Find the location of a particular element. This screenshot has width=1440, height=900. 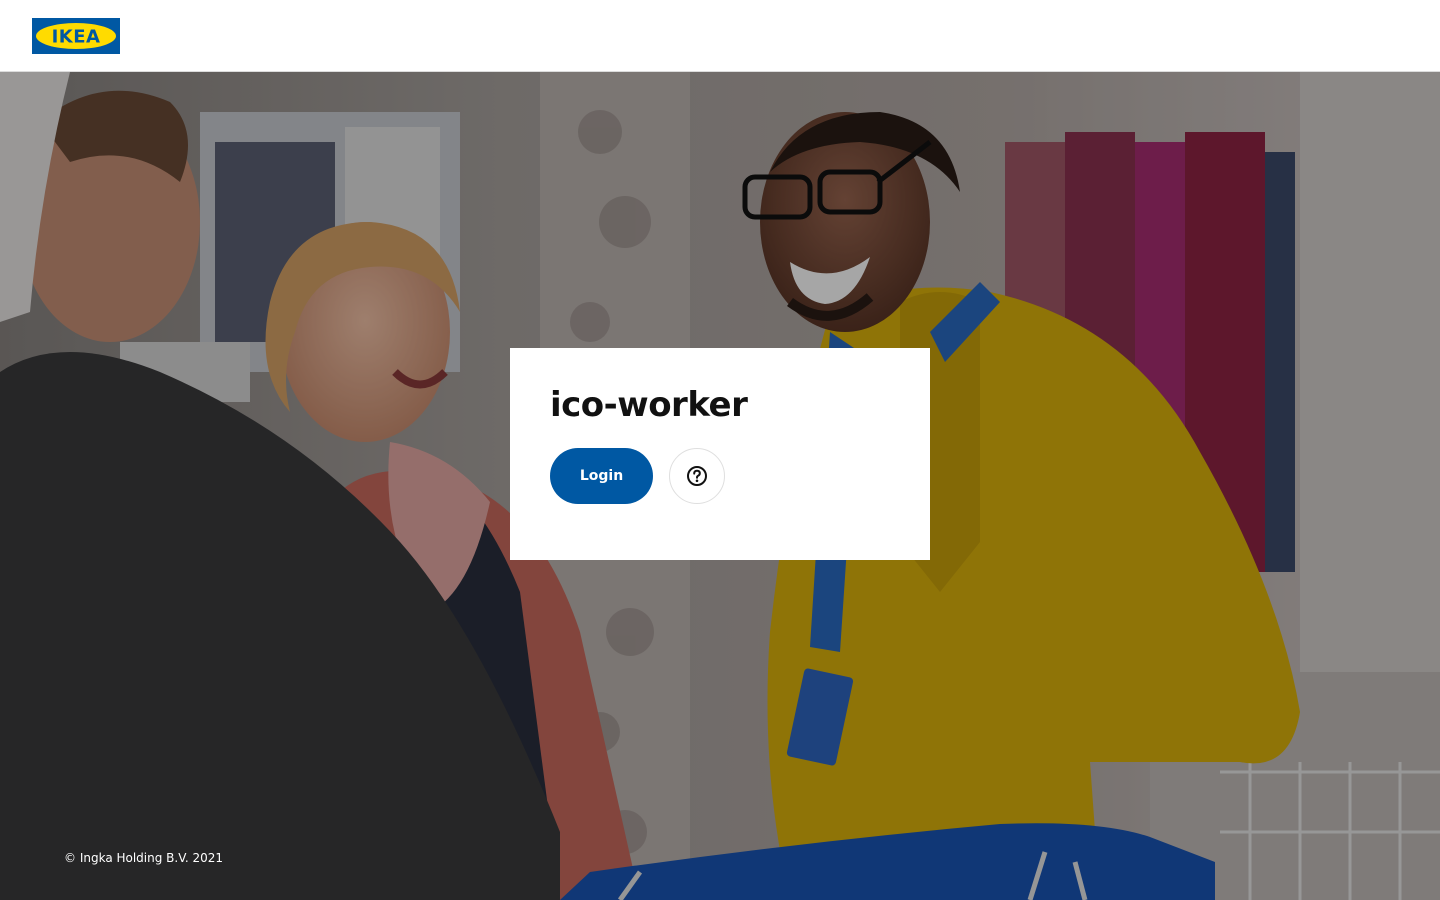

ikea-logo: IKEA is located at coordinates (76, 36).